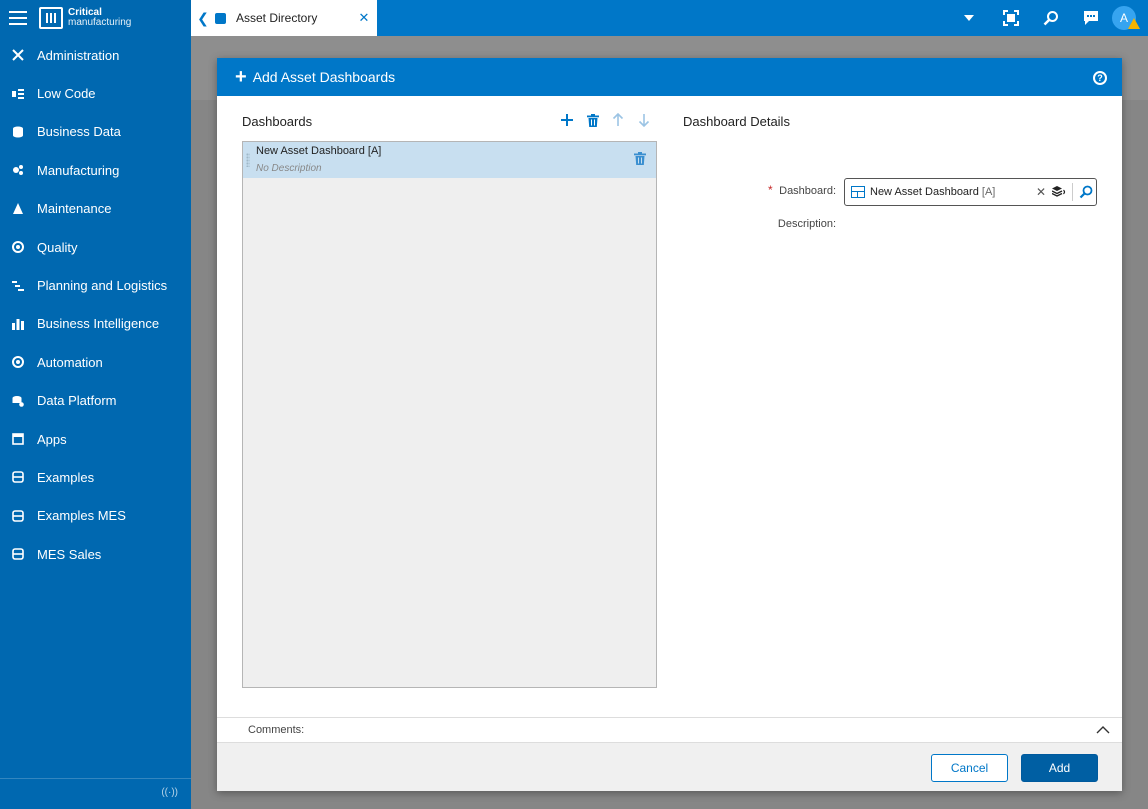 The height and width of the screenshot is (809, 1148). I want to click on sidebar-item-apps: Apps, so click(95, 439).